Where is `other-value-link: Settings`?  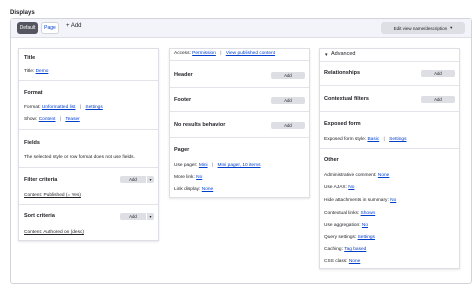 other-value-link: Settings is located at coordinates (366, 237).